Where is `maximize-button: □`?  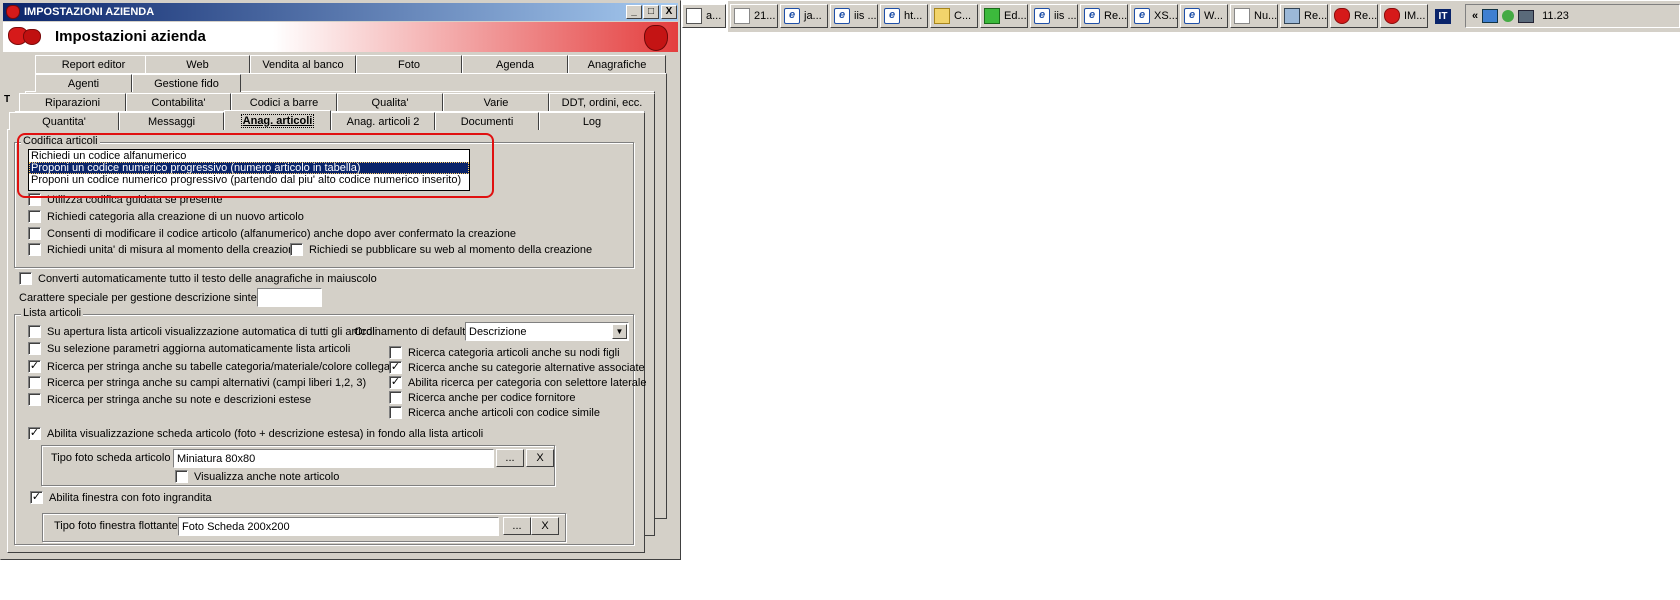 maximize-button: □ is located at coordinates (651, 12).